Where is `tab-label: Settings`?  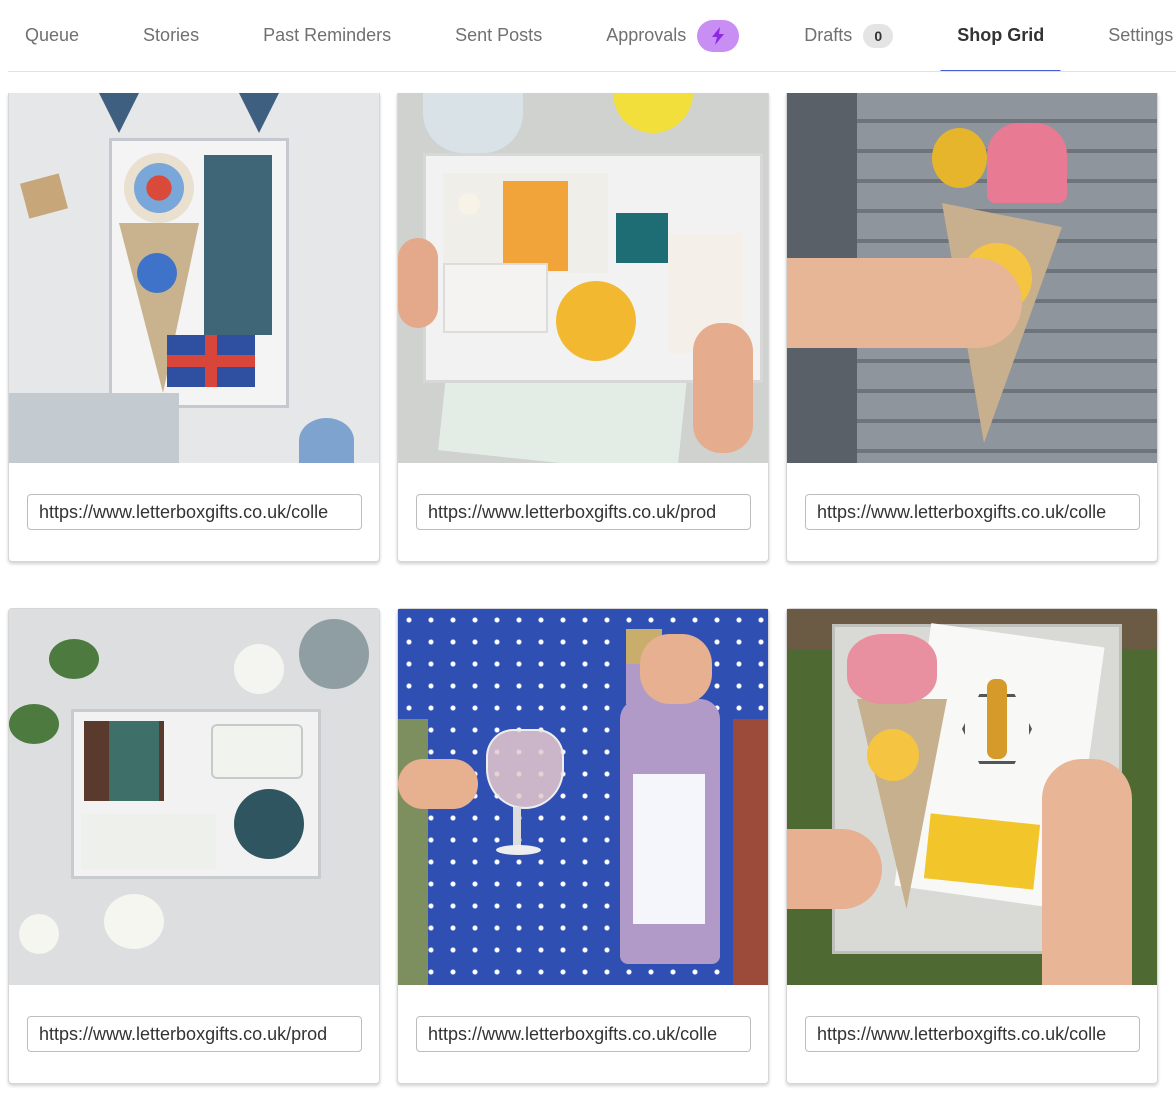
tab-label: Settings is located at coordinates (1141, 35).